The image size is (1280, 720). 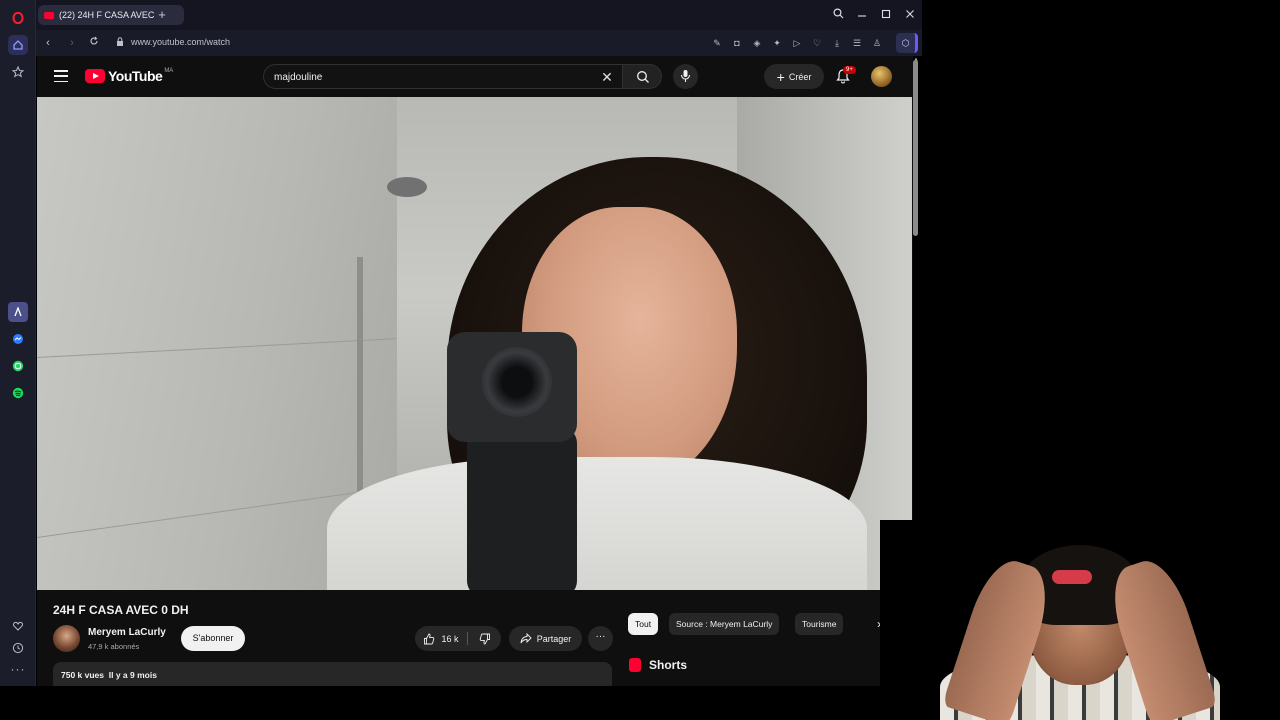 I want to click on more-actions-button: ···, so click(x=600, y=638).